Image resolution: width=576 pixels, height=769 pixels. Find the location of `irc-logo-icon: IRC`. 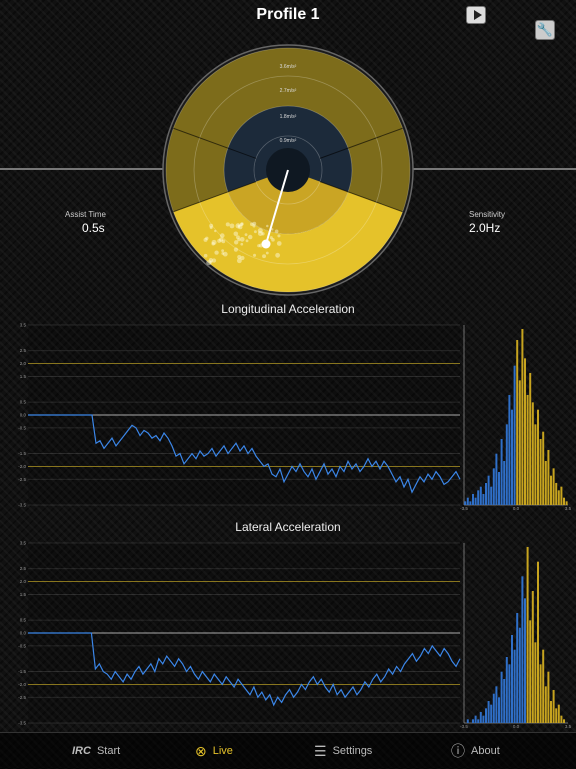

irc-logo-icon: IRC is located at coordinates (81, 750).